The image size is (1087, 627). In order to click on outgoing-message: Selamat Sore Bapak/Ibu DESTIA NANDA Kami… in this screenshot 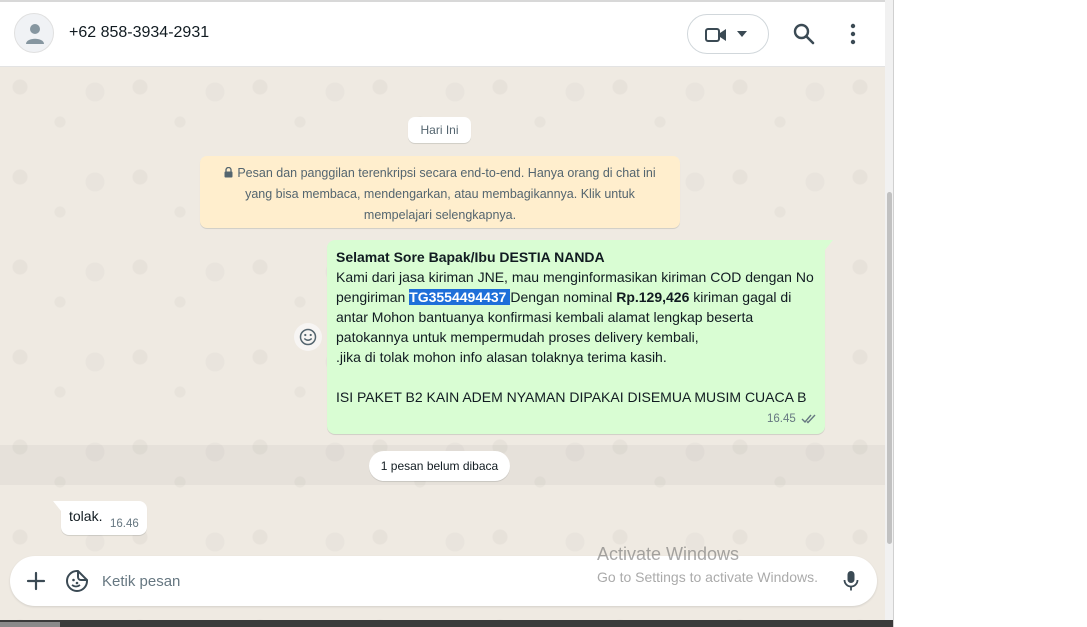, I will do `click(580, 337)`.